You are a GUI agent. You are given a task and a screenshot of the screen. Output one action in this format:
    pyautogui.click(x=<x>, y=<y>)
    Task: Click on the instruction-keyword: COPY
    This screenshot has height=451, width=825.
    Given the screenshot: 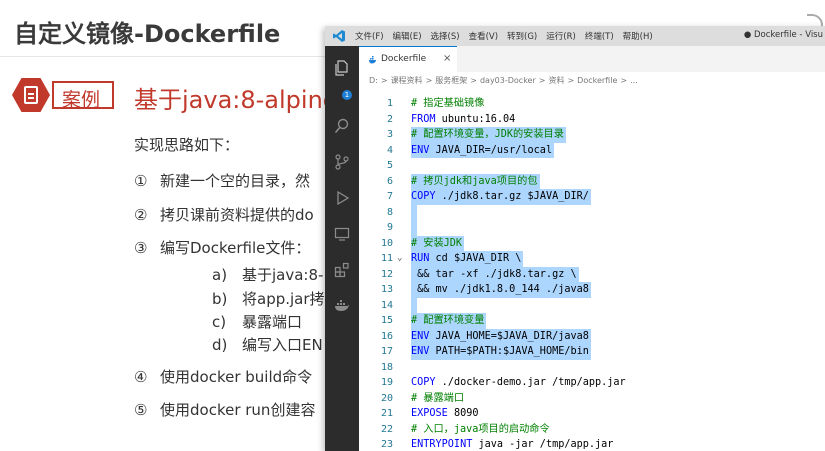 What is the action you would take?
    pyautogui.click(x=423, y=382)
    